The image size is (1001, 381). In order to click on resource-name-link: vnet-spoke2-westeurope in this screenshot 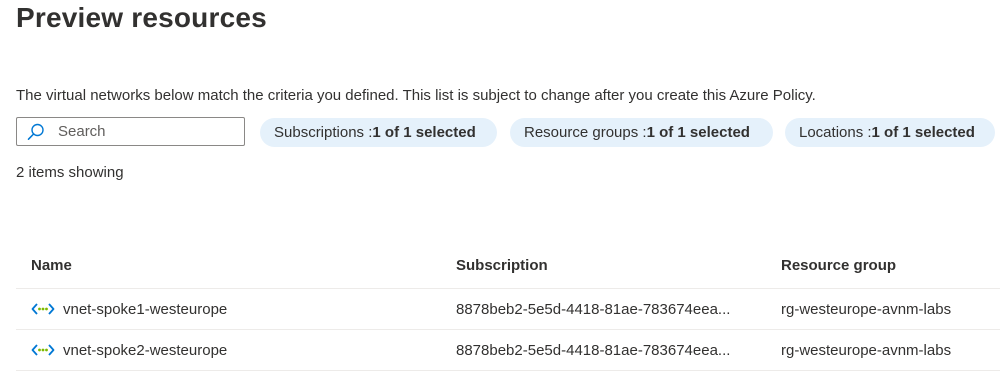, I will do `click(145, 350)`.